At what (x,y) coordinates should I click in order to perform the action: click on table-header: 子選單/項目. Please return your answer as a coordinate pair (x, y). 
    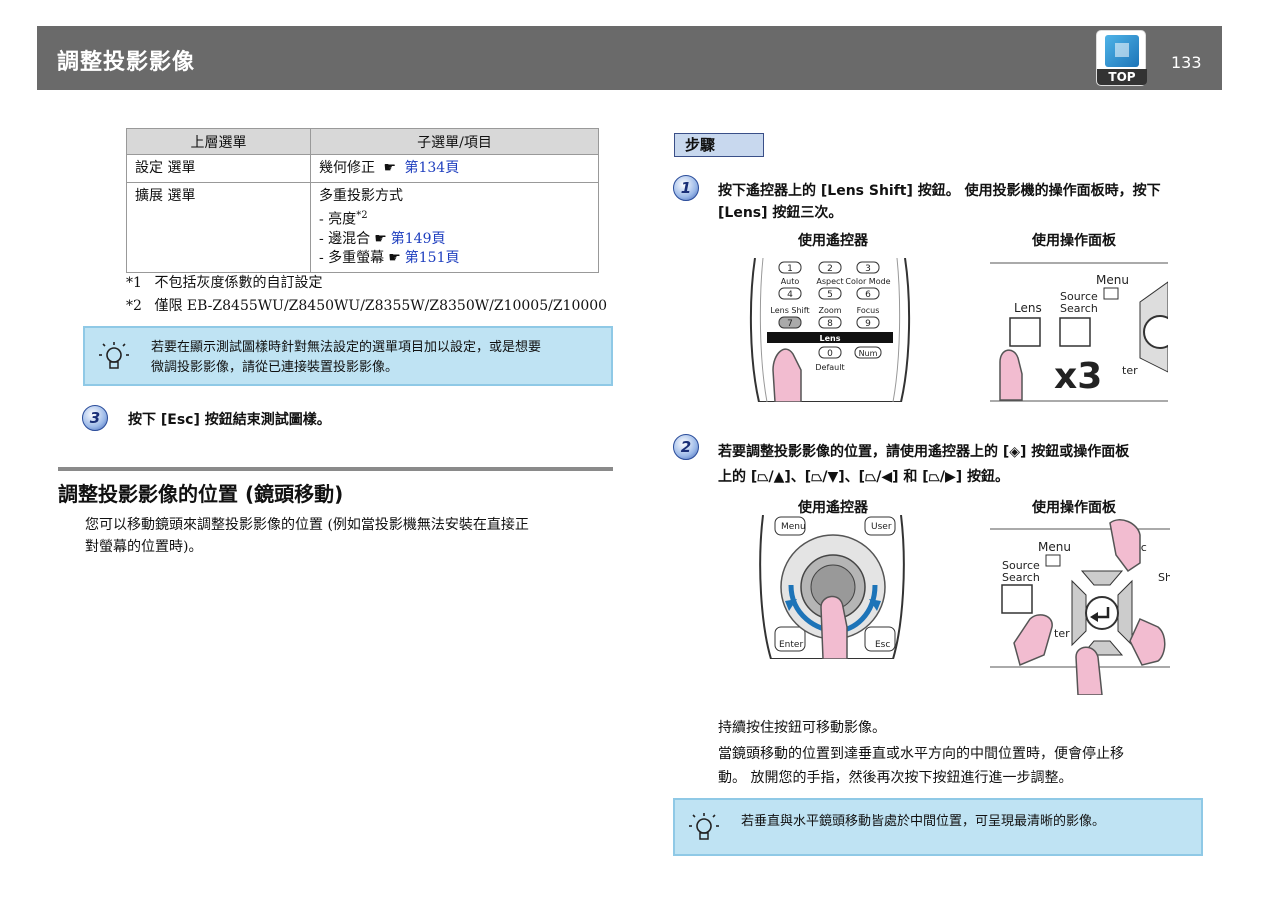
    Looking at the image, I should click on (454, 141).